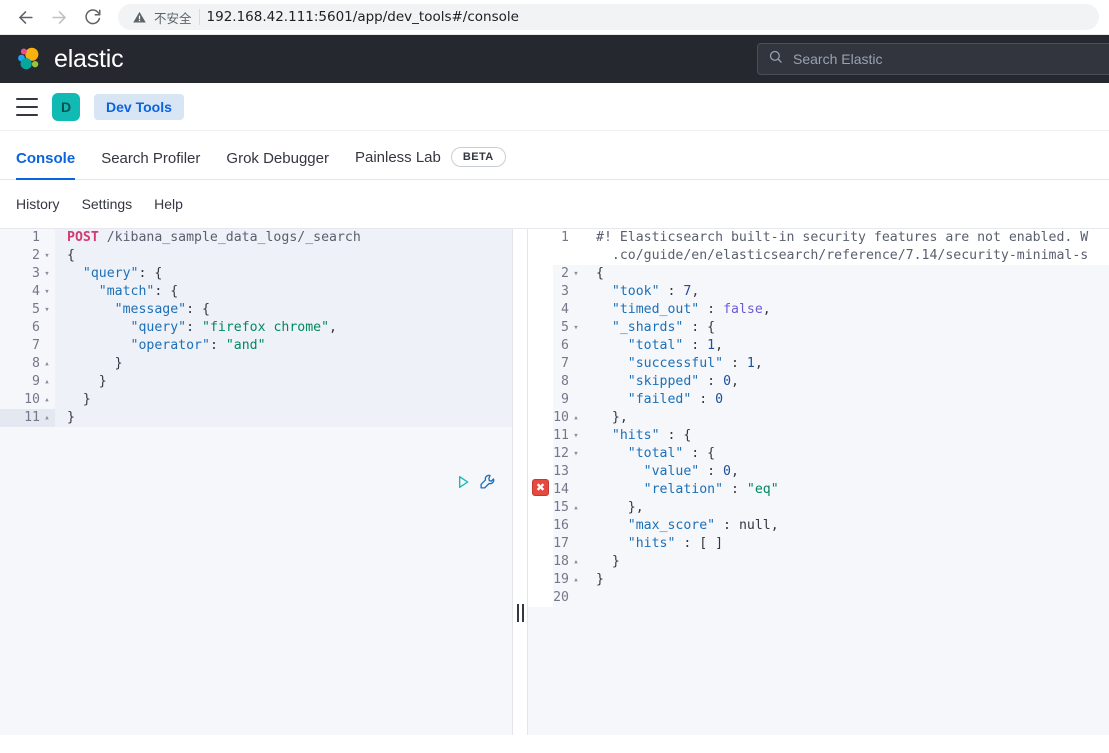  What do you see at coordinates (818, 382) in the screenshot?
I see `code-line: 8 "skipped" : 0,` at bounding box center [818, 382].